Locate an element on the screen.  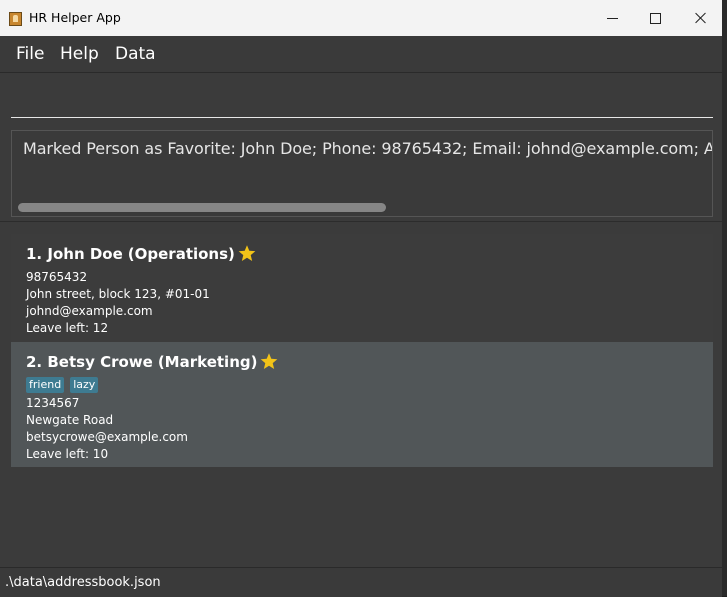
tag-badge: lazy is located at coordinates (84, 385).